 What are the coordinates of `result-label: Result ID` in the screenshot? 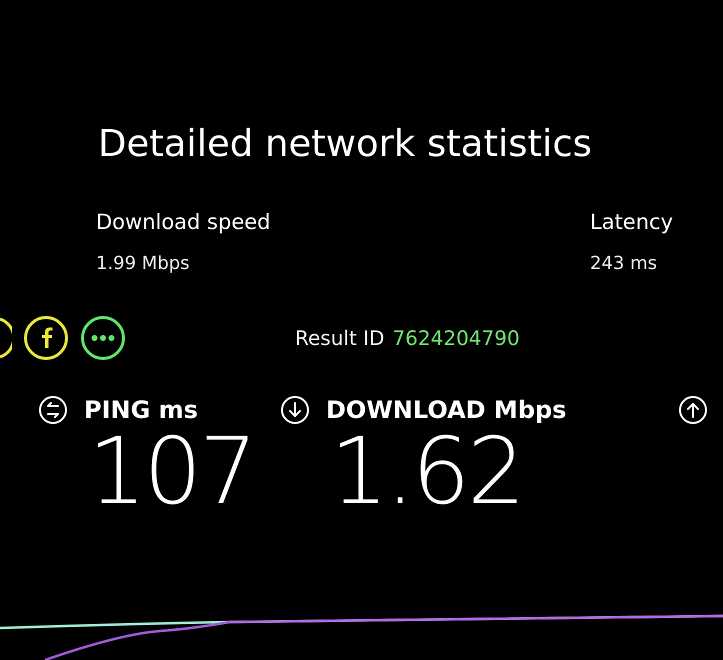 It's located at (339, 338).